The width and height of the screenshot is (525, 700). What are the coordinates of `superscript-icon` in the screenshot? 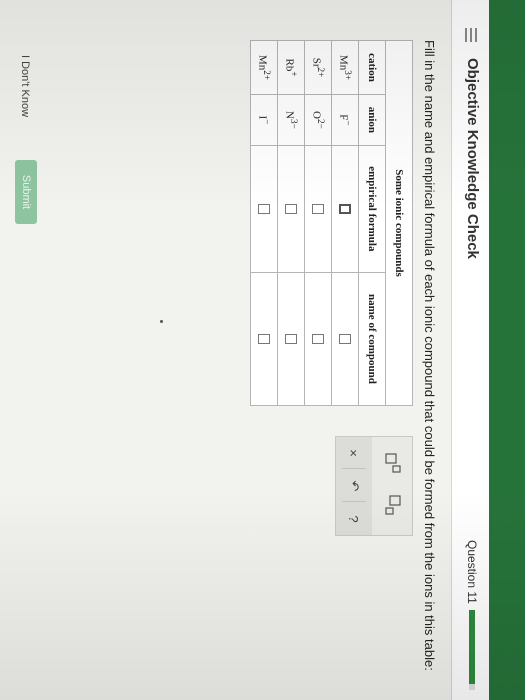 It's located at (393, 463).